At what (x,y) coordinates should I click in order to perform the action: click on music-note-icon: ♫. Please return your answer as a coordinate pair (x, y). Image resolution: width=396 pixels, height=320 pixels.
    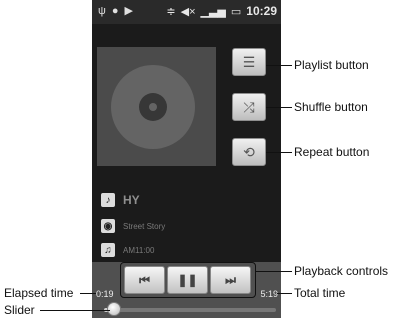
    Looking at the image, I should click on (108, 250).